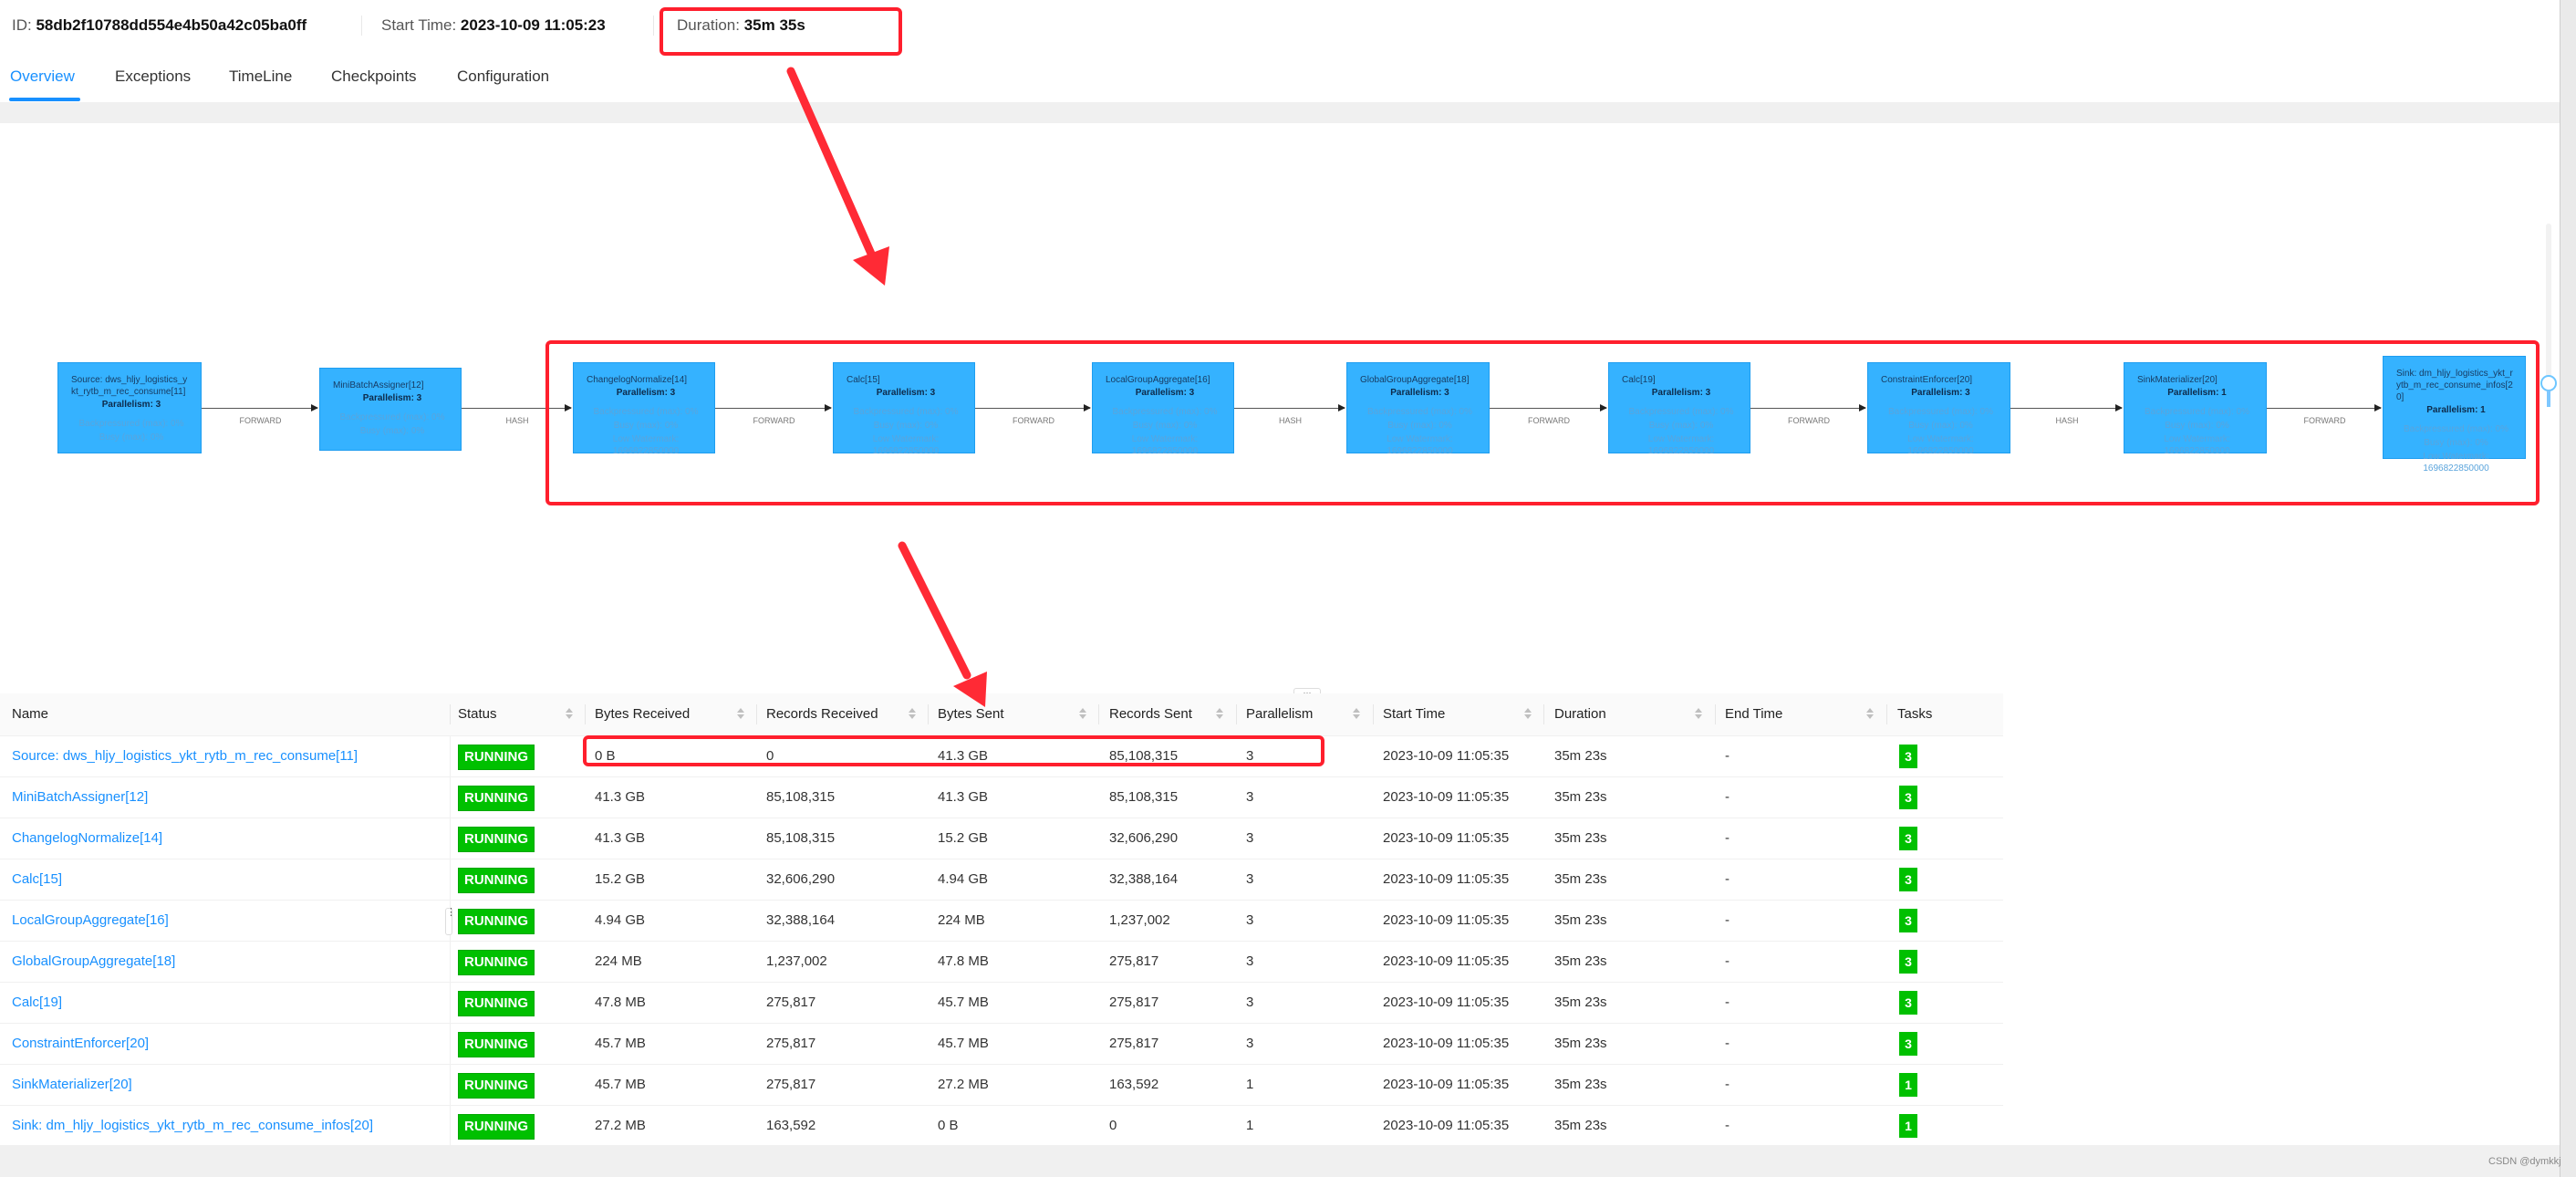  What do you see at coordinates (477, 714) in the screenshot?
I see `column-header-status: Status` at bounding box center [477, 714].